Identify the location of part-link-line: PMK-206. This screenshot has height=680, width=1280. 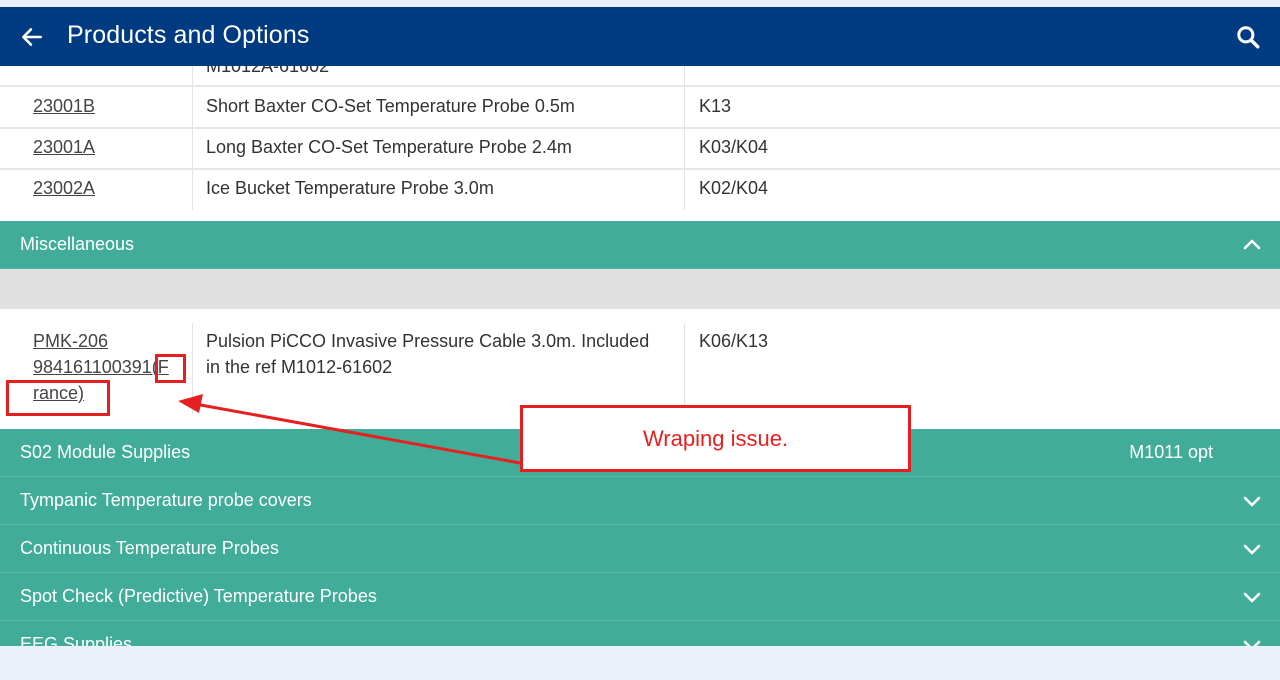
(112, 341).